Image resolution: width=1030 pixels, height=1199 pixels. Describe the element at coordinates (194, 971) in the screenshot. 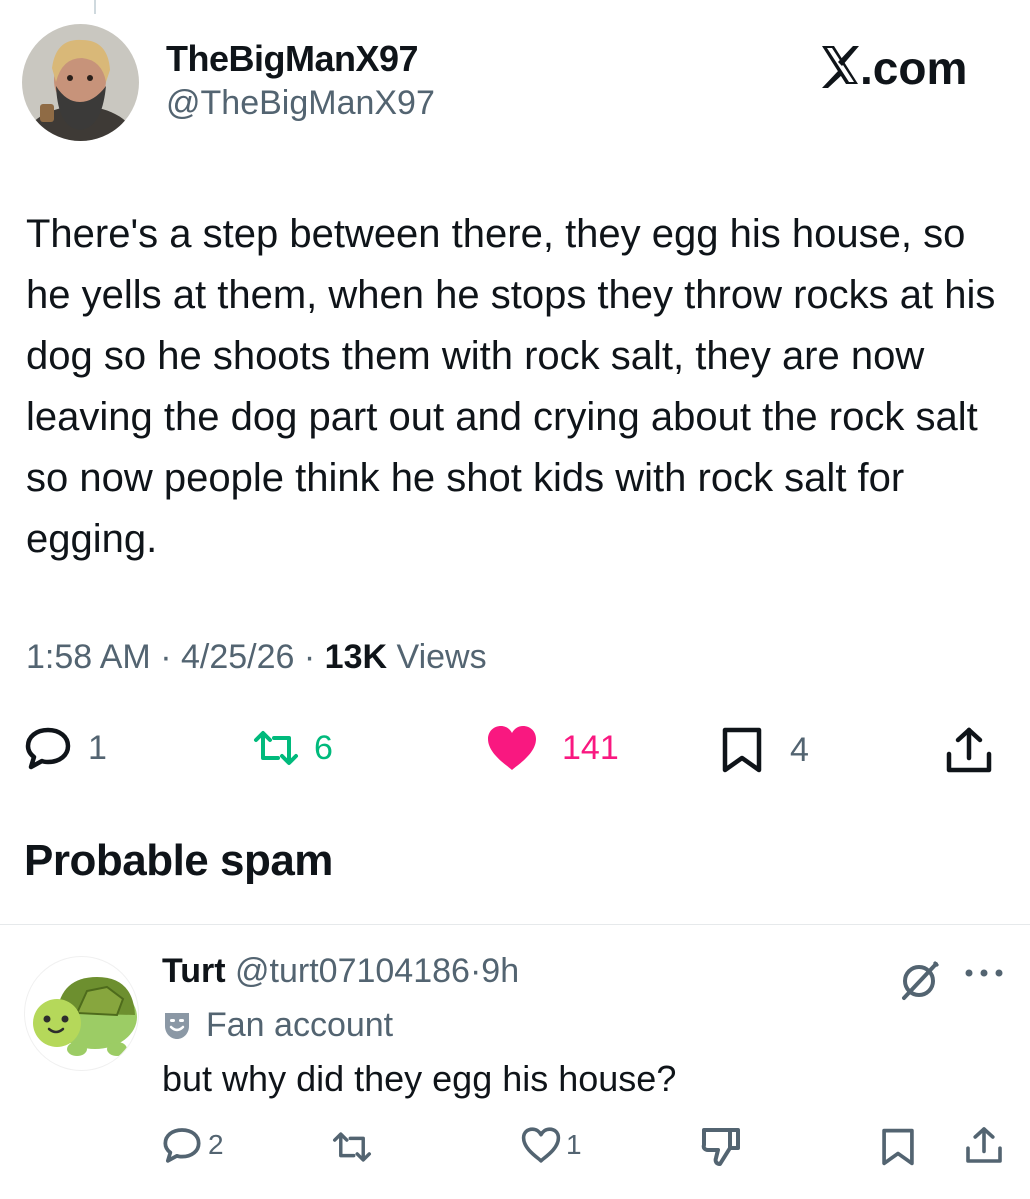

I see `reply-display-name: Turt` at that location.